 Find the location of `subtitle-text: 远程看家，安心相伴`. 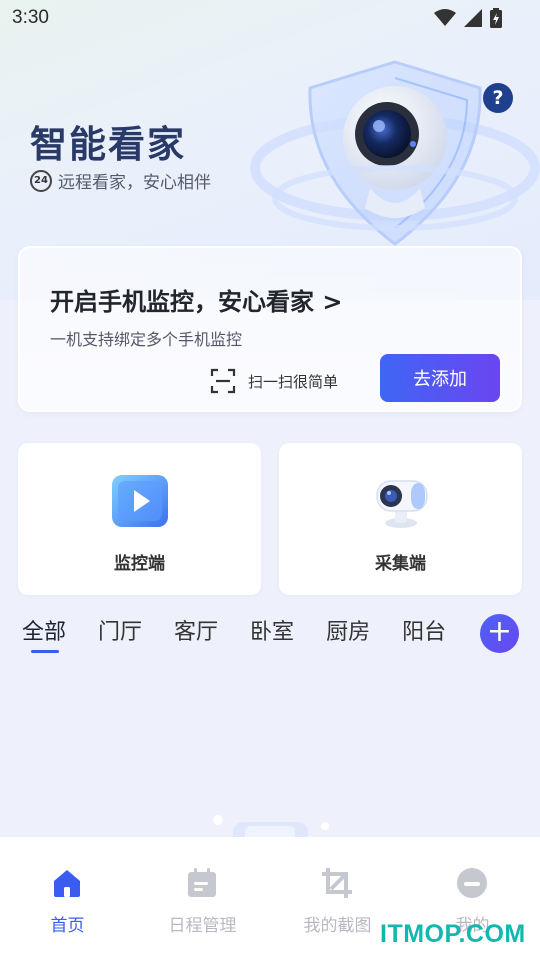

subtitle-text: 远程看家，安心相伴 is located at coordinates (134, 183).